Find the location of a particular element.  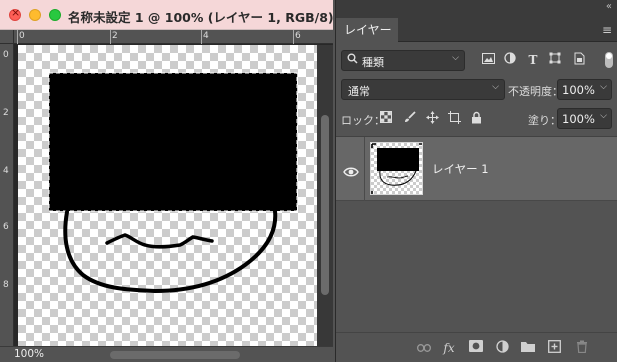

lock-row: ロック： 塗り： 100% ⌵ is located at coordinates (476, 119).